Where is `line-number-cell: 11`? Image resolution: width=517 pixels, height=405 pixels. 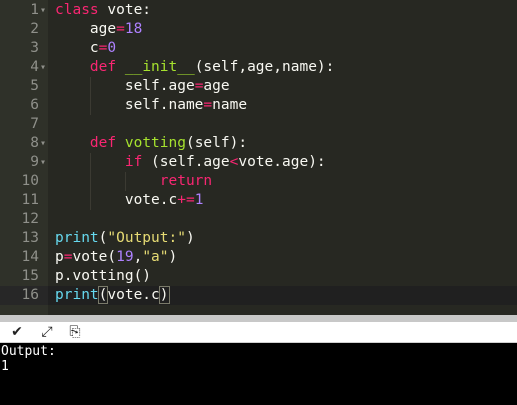 line-number-cell: 11 is located at coordinates (24, 200).